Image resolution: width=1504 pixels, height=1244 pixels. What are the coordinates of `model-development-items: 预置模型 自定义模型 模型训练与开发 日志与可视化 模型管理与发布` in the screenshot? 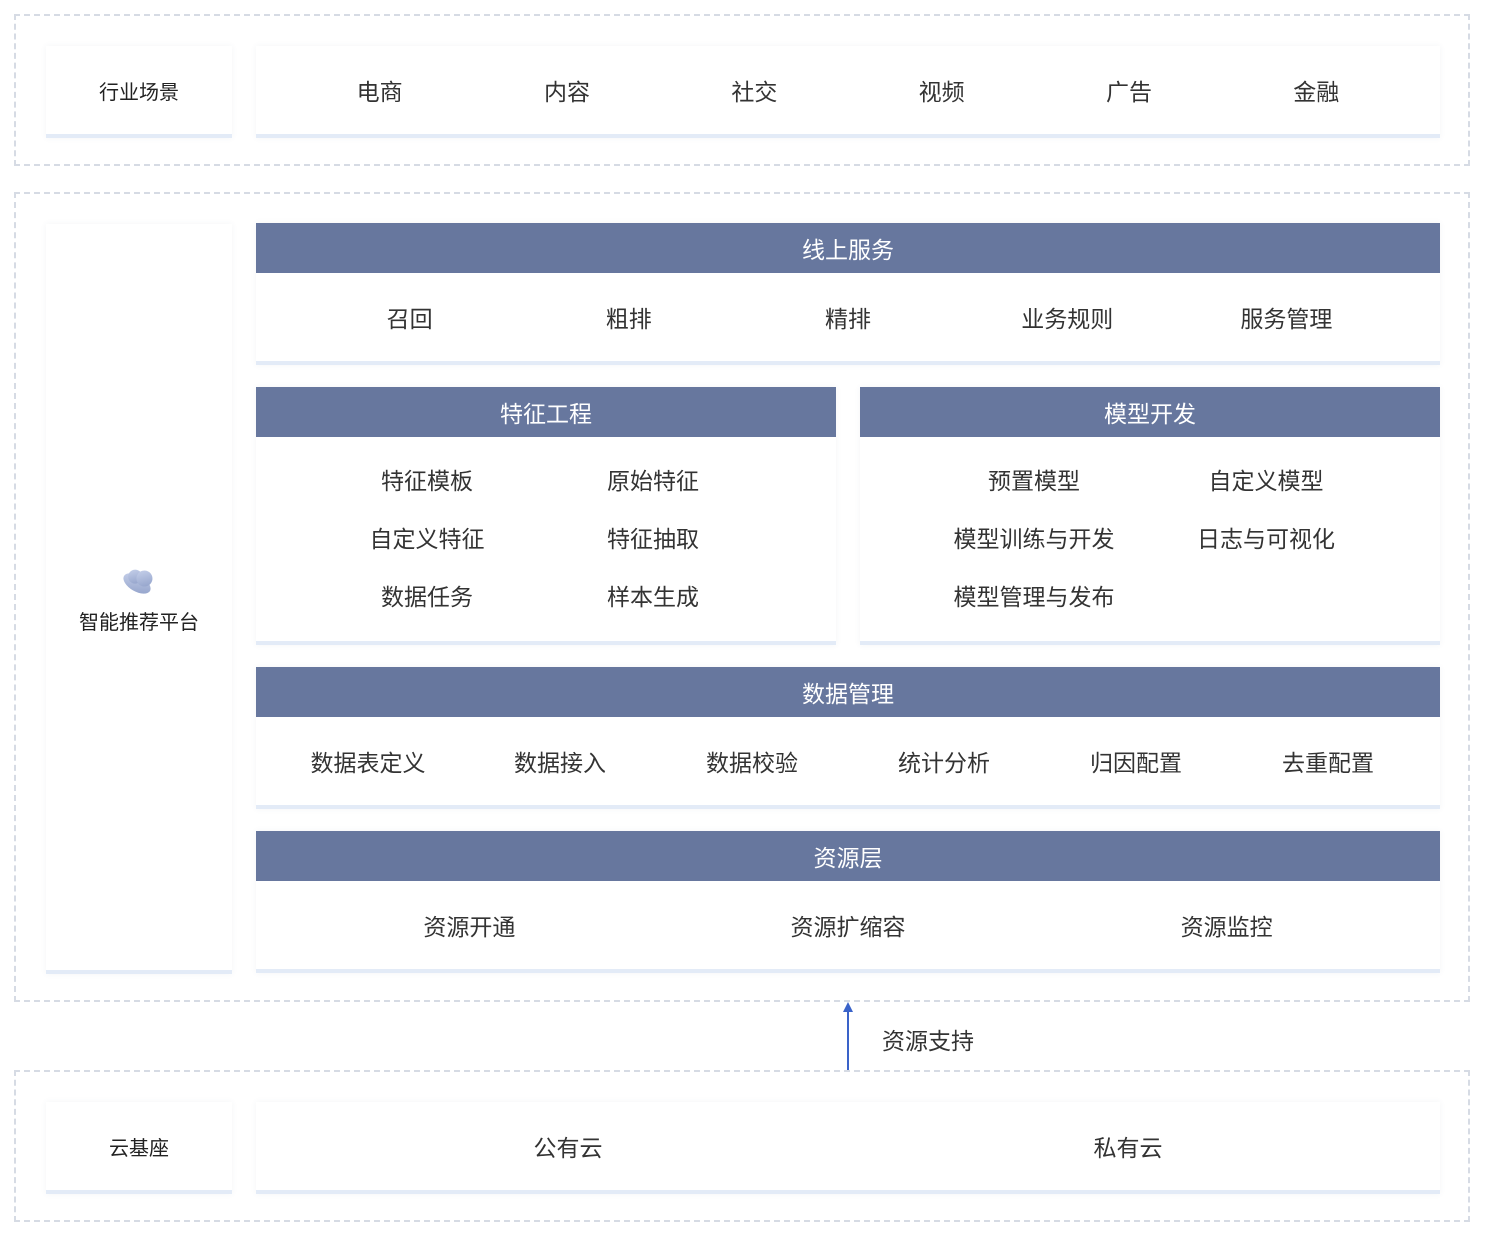 It's located at (1150, 538).